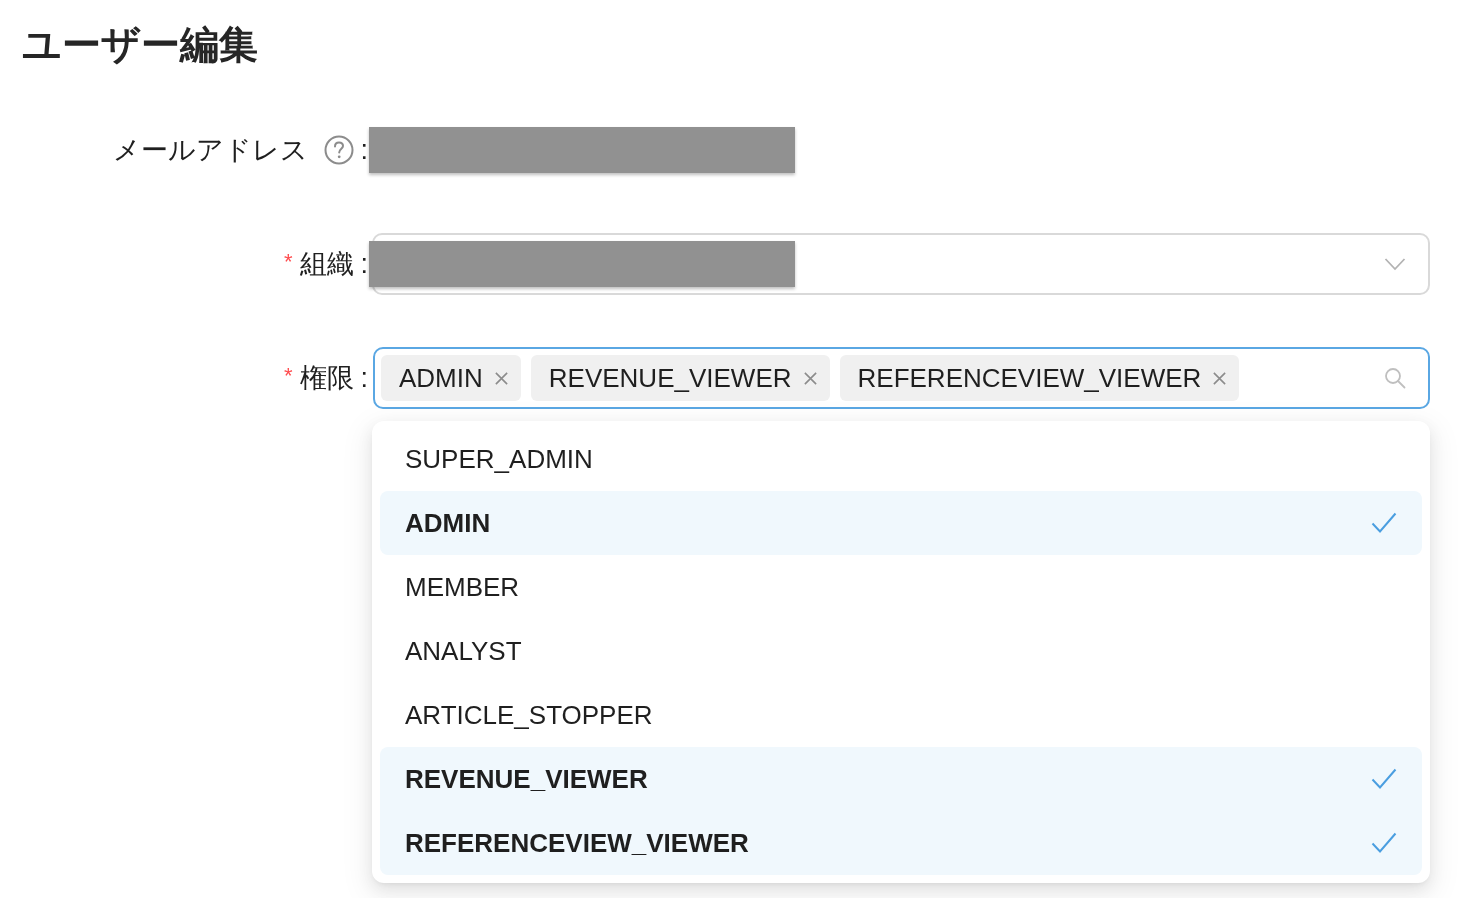 The height and width of the screenshot is (898, 1476). Describe the element at coordinates (1029, 378) in the screenshot. I see `role-name: REFERENCEVIEW_VIEWER` at that location.